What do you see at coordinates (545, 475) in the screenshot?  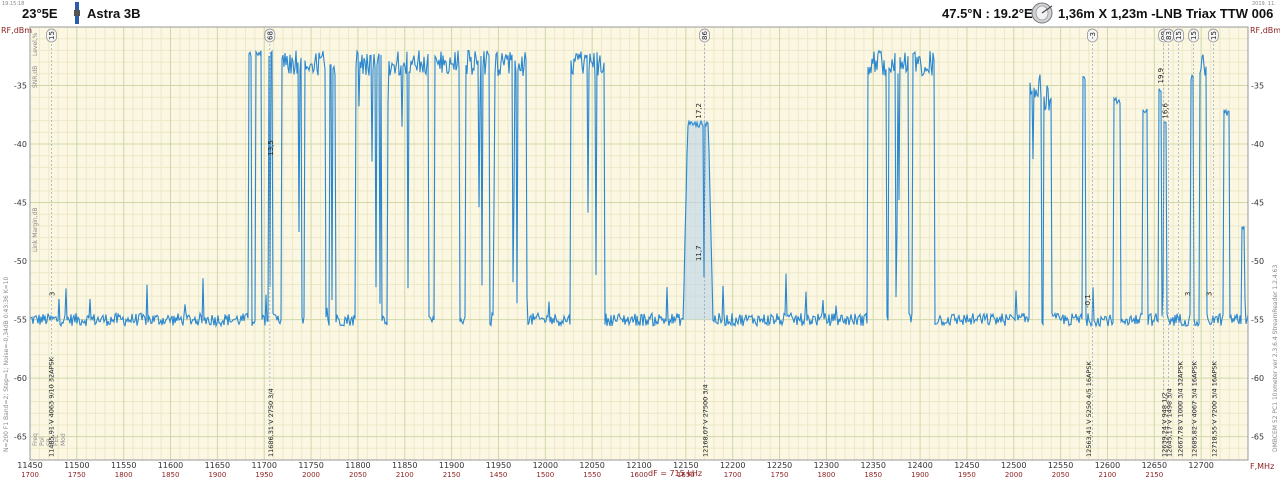 I see `if-tick-label: 1500` at bounding box center [545, 475].